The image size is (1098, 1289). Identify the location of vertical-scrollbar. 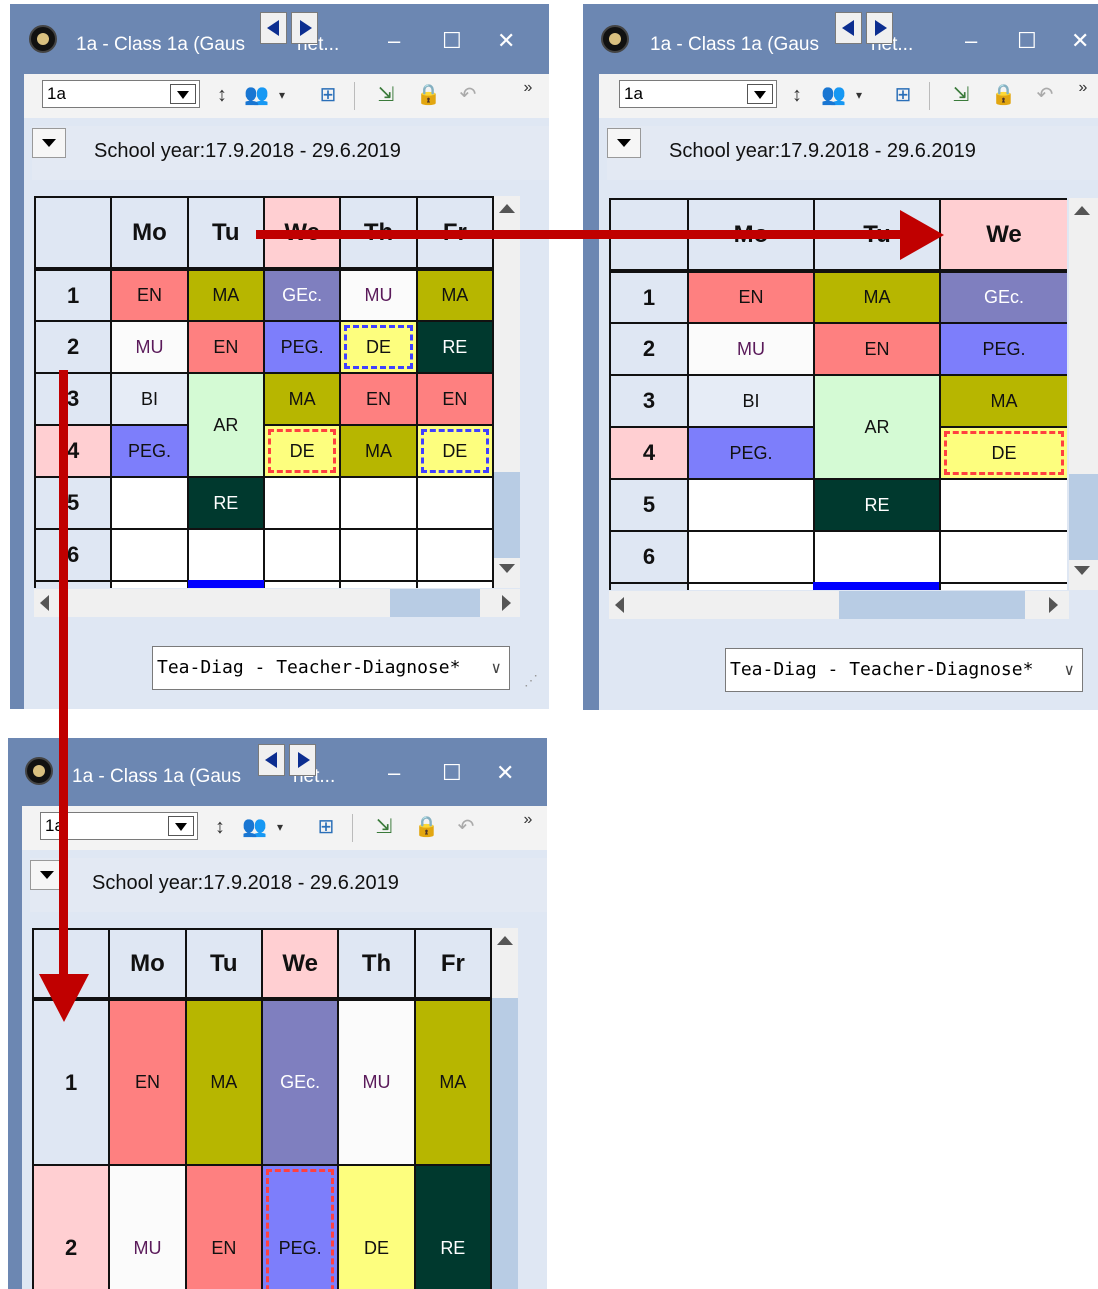
(1083, 394).